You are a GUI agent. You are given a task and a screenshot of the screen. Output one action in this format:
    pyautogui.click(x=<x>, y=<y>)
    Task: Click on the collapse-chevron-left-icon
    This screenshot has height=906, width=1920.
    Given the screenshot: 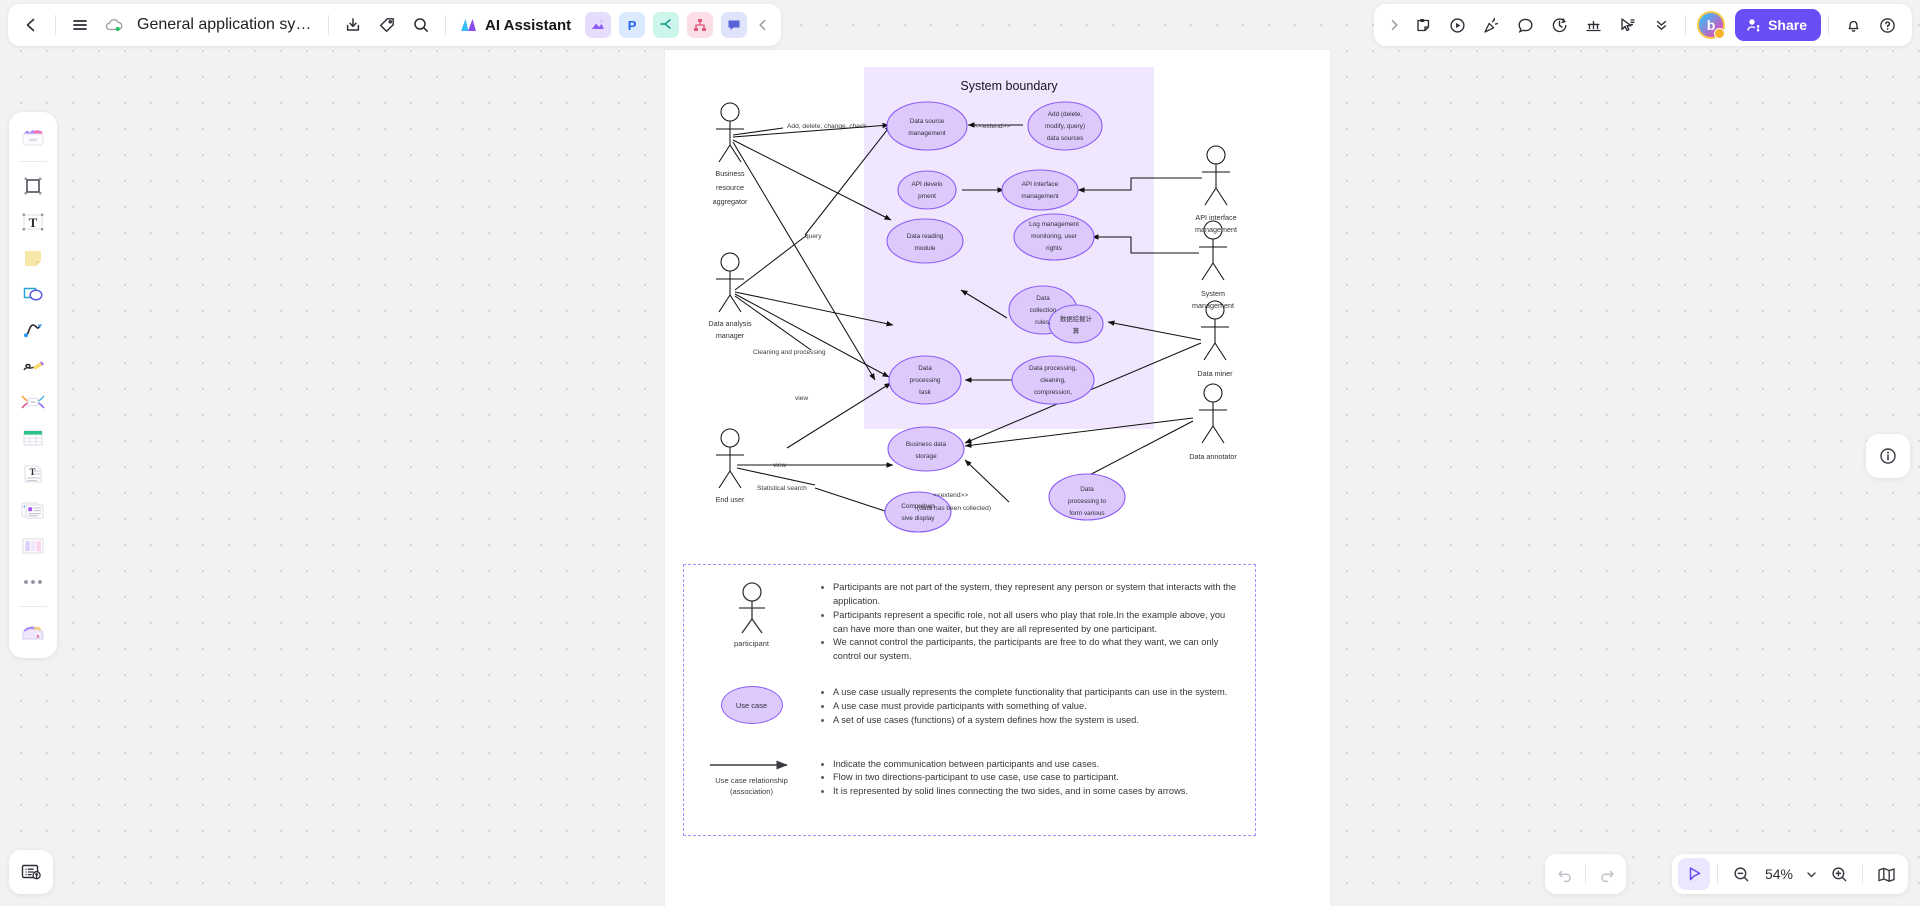 What is the action you would take?
    pyautogui.click(x=763, y=25)
    